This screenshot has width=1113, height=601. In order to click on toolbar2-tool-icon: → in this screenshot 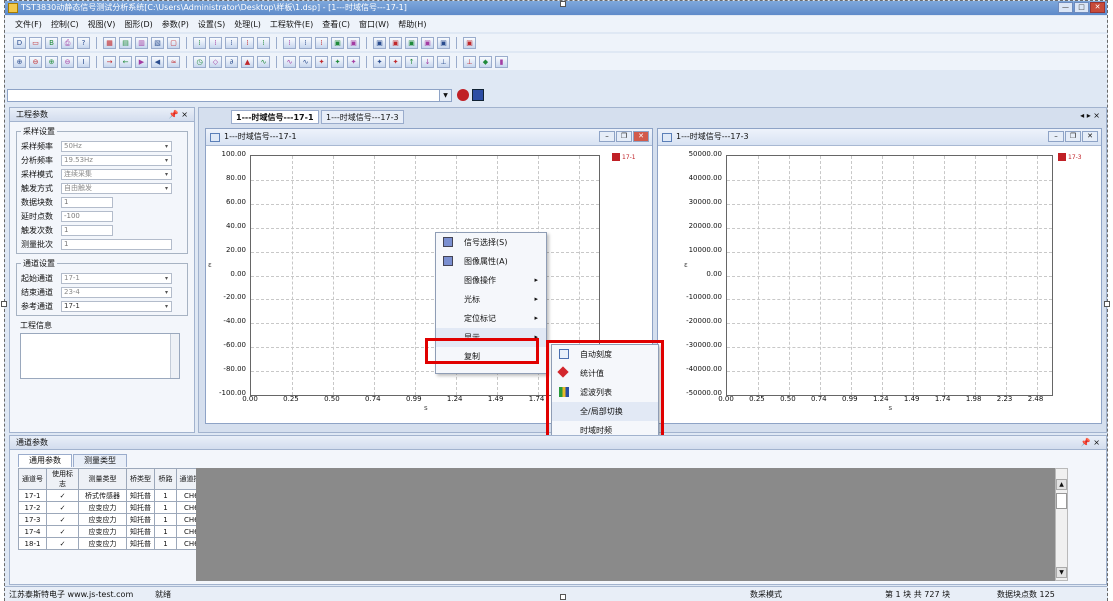, I will do `click(109, 61)`.